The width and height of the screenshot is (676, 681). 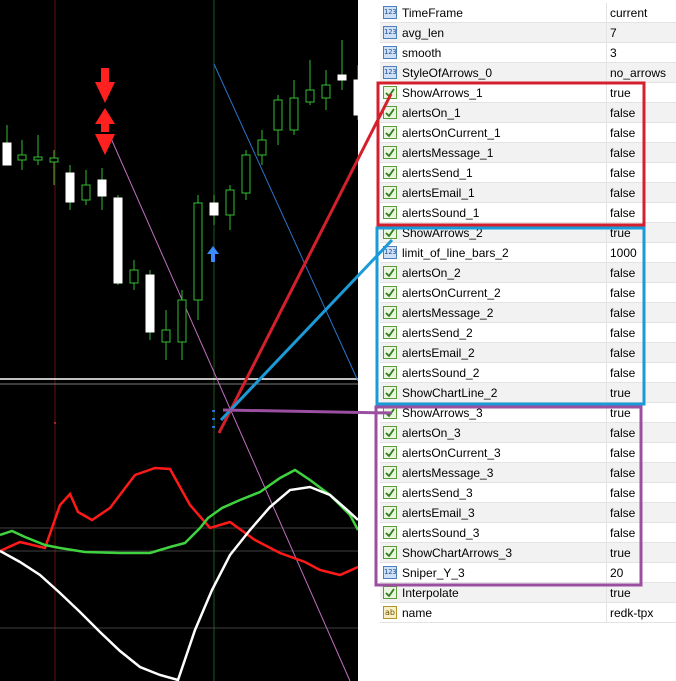 I want to click on property-row-showarrows-3: ShowArrows_3 true, so click(x=528, y=413).